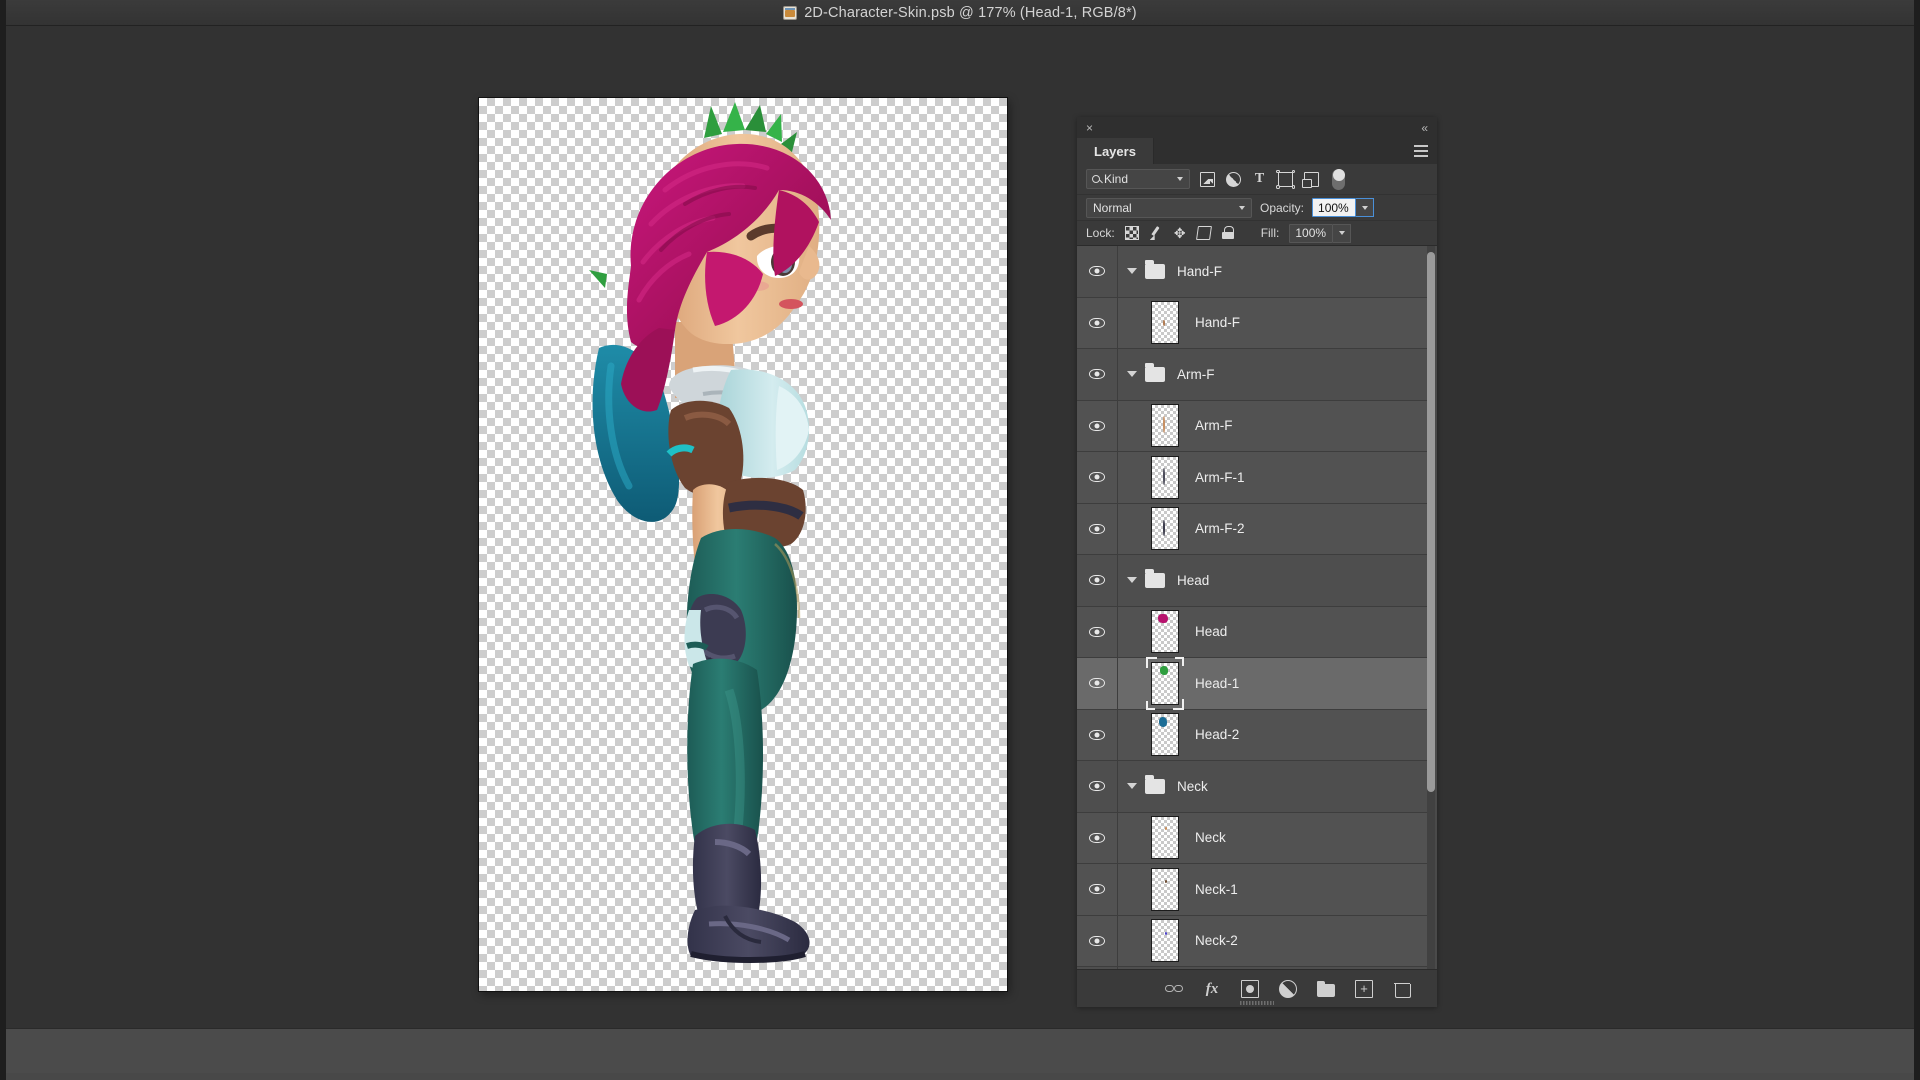  What do you see at coordinates (1252, 890) in the screenshot?
I see `layer-row: Neck-1` at bounding box center [1252, 890].